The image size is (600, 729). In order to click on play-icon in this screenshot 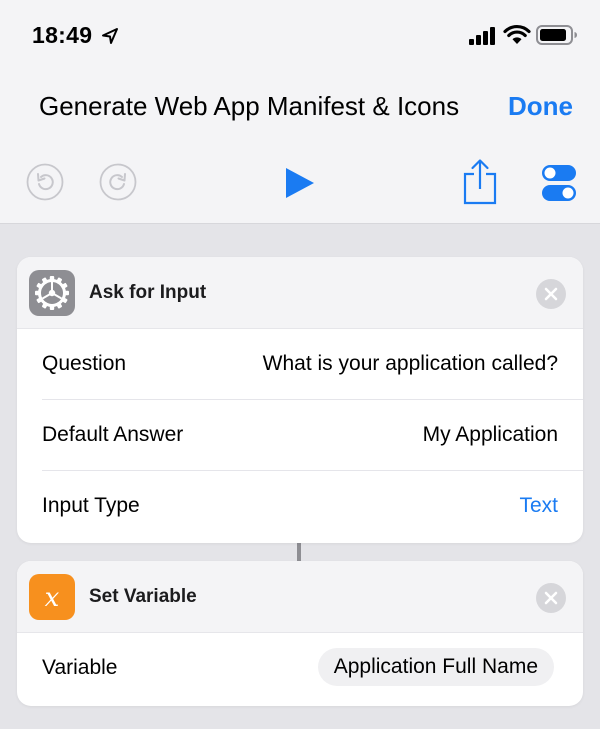, I will do `click(300, 183)`.